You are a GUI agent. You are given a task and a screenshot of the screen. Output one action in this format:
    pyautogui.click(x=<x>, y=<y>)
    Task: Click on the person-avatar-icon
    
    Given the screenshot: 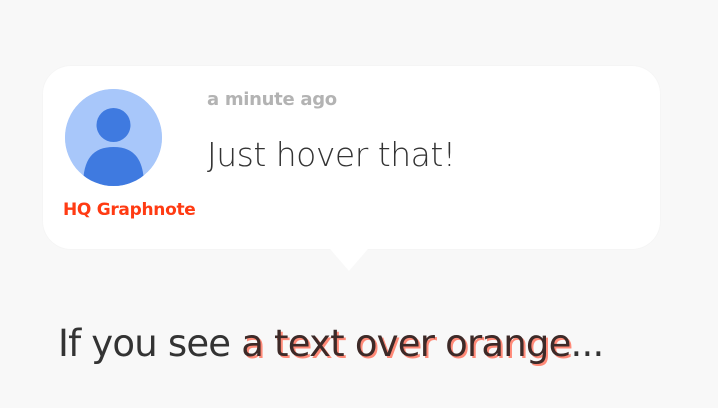 What is the action you would take?
    pyautogui.click(x=113, y=137)
    